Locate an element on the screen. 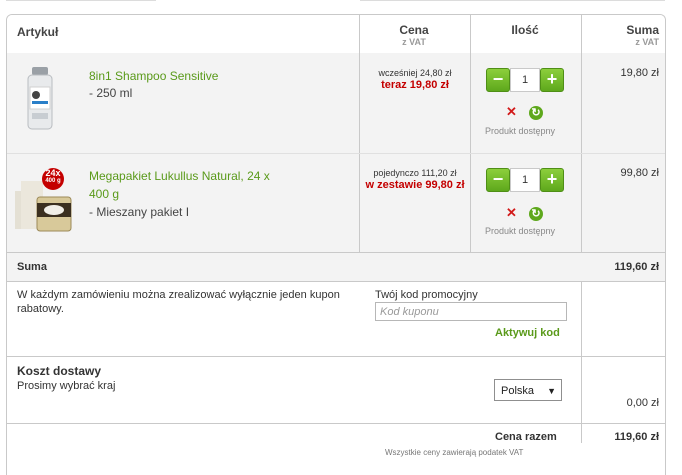 This screenshot has height=475, width=682. country-select-value: Polska is located at coordinates (518, 391).